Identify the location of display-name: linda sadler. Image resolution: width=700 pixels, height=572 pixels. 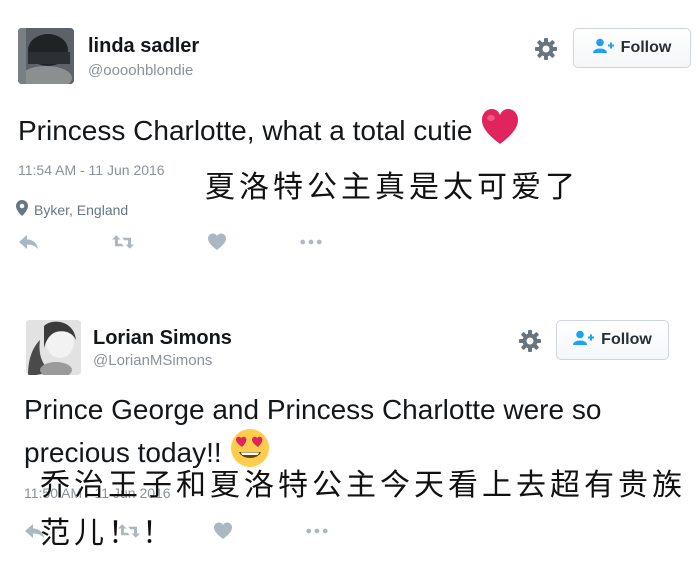
(143, 46).